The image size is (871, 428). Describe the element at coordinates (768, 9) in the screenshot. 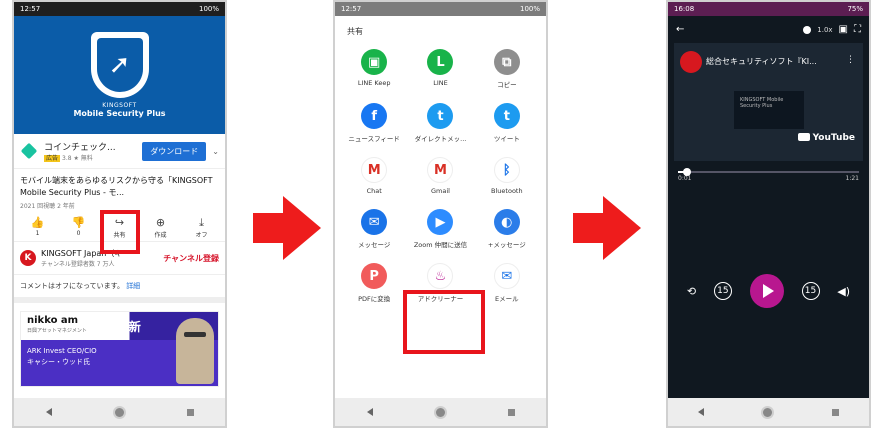

I see `status-bar: 16:08 75%` at that location.